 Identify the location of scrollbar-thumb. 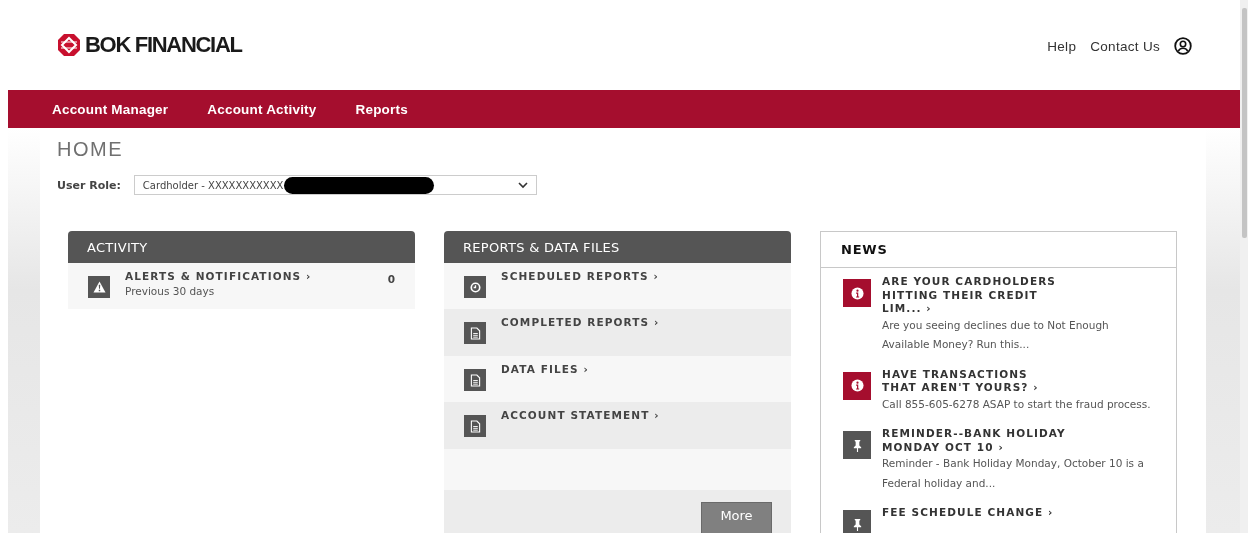
(1244, 123).